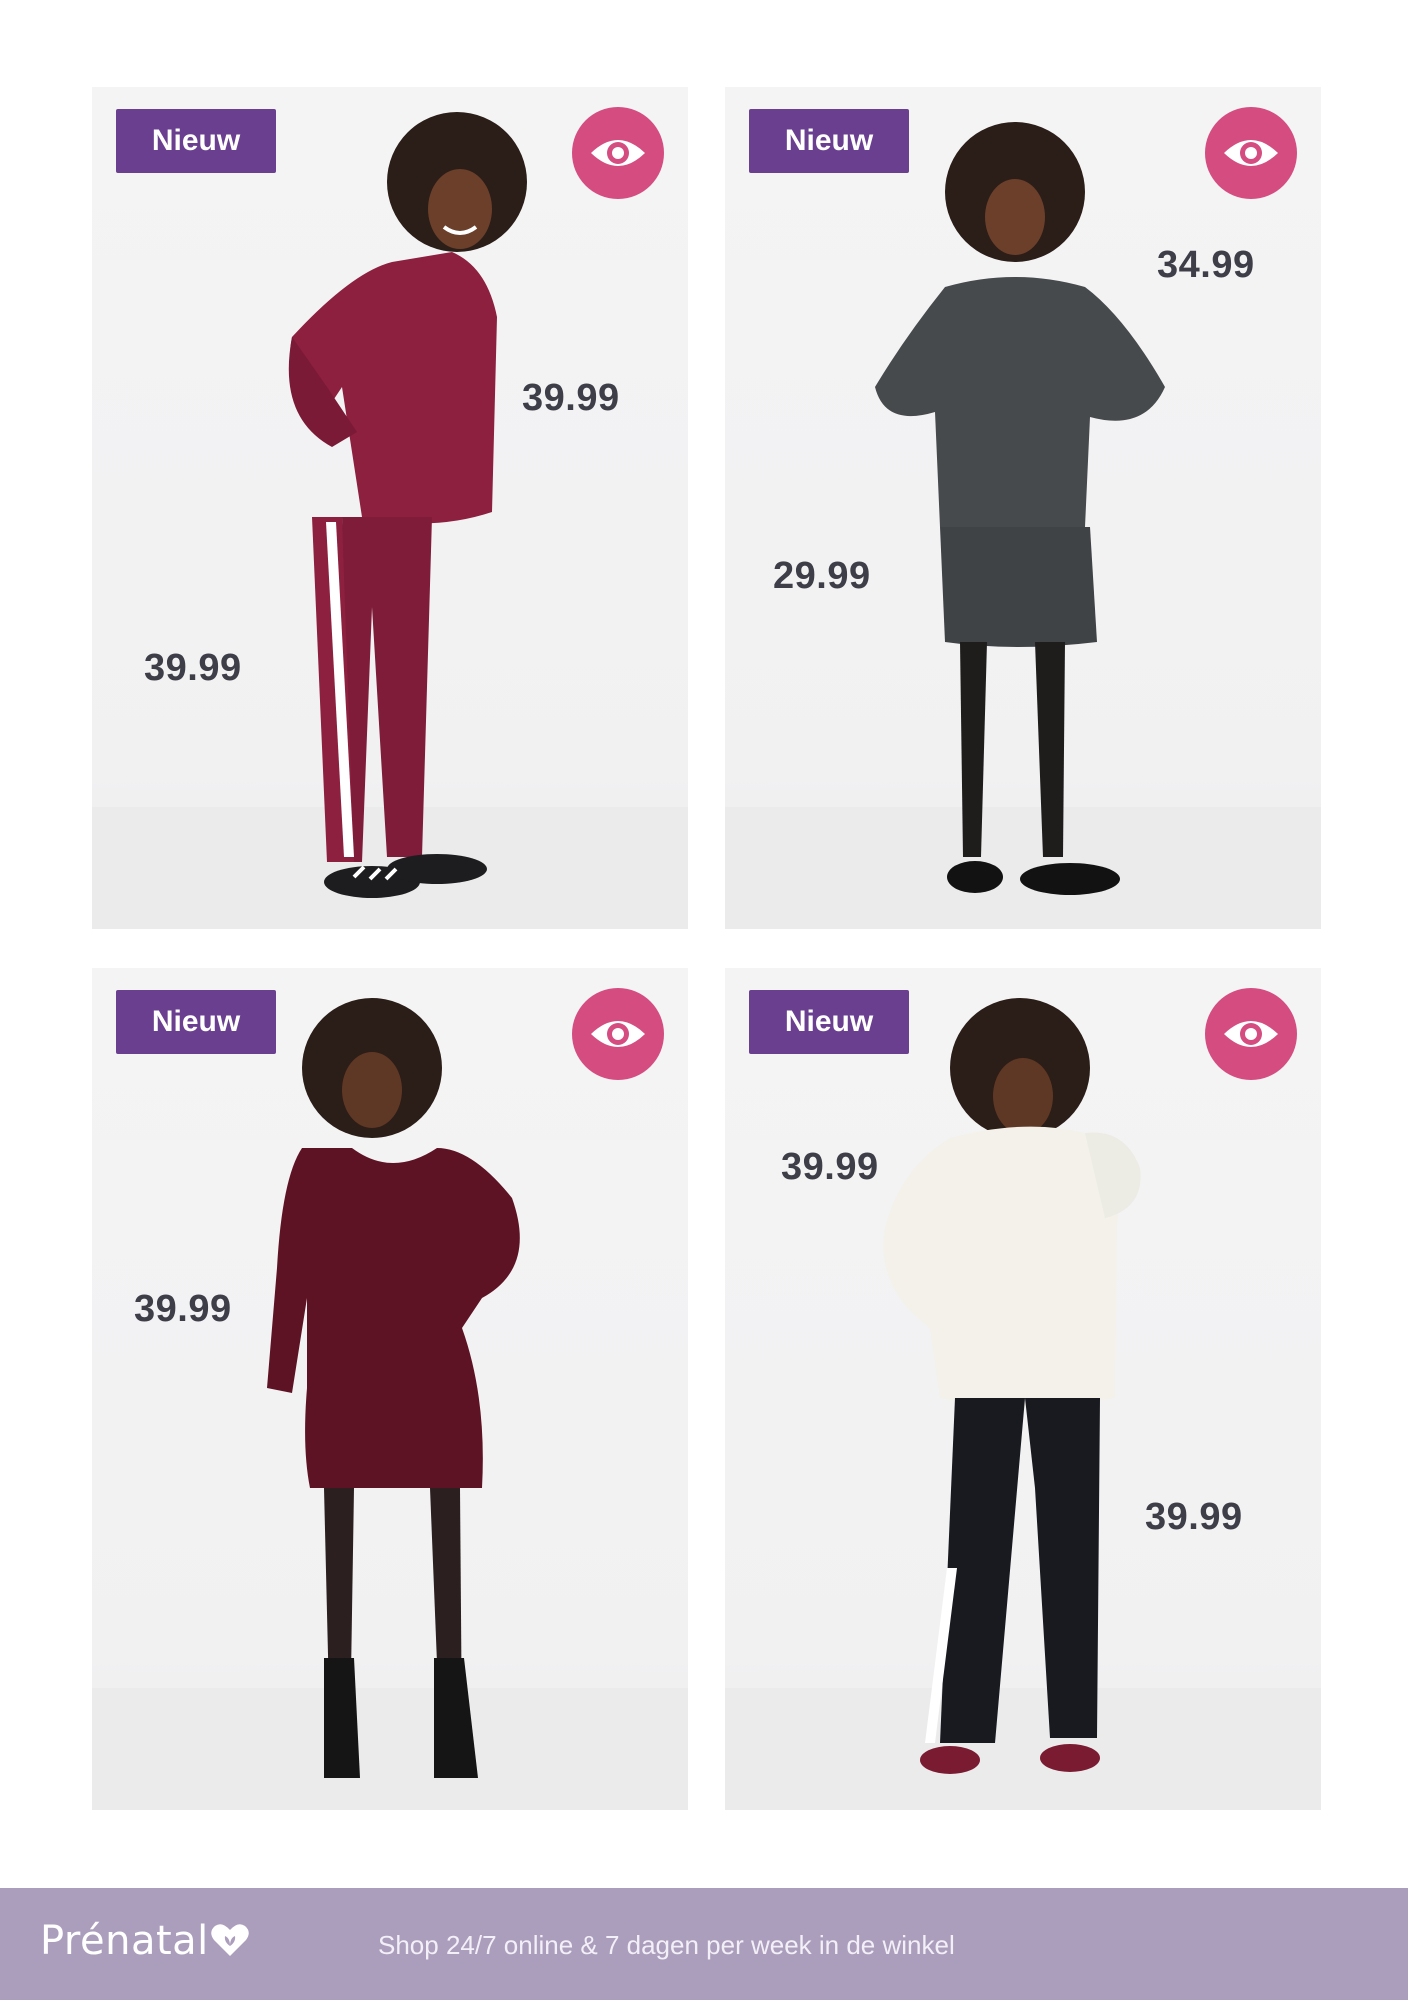  What do you see at coordinates (230, 1940) in the screenshot?
I see `heart-logo-icon` at bounding box center [230, 1940].